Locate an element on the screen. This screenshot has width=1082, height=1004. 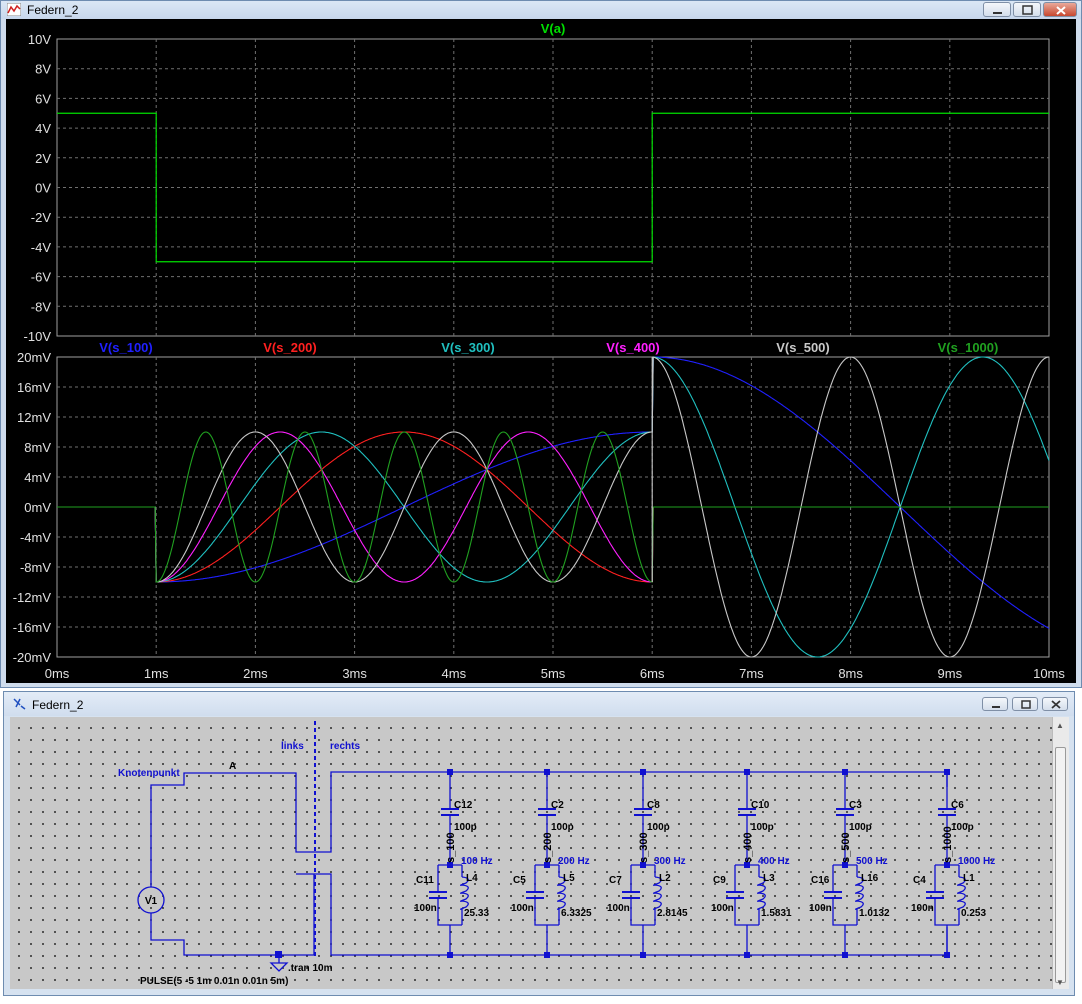
trace-label: V(s_400) is located at coordinates (632, 347).